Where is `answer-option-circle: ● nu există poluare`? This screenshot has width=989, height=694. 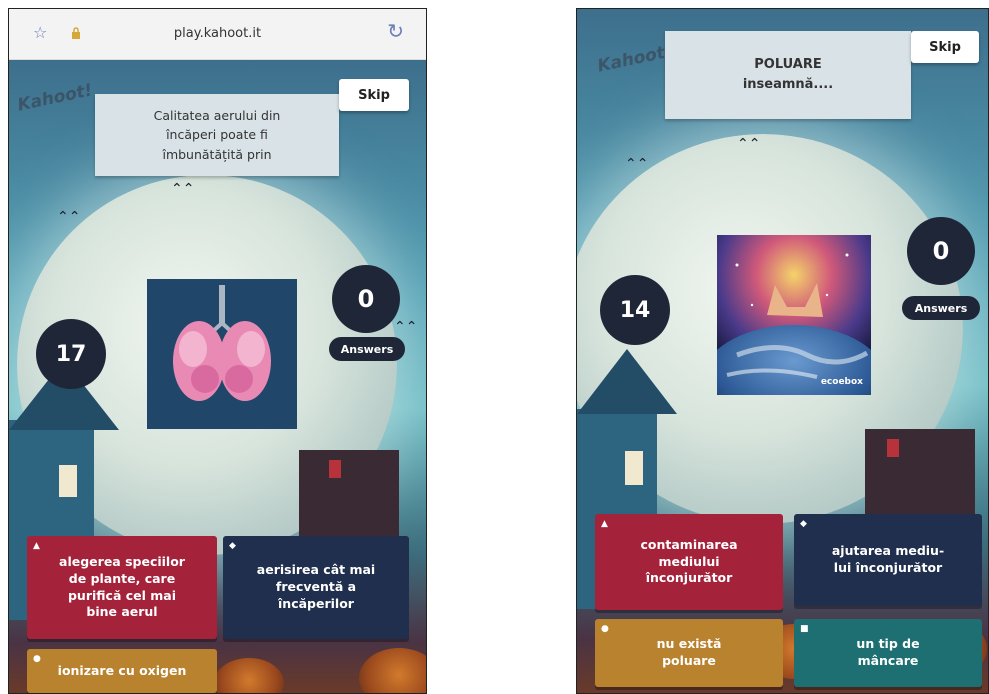 answer-option-circle: ● nu există poluare is located at coordinates (689, 653).